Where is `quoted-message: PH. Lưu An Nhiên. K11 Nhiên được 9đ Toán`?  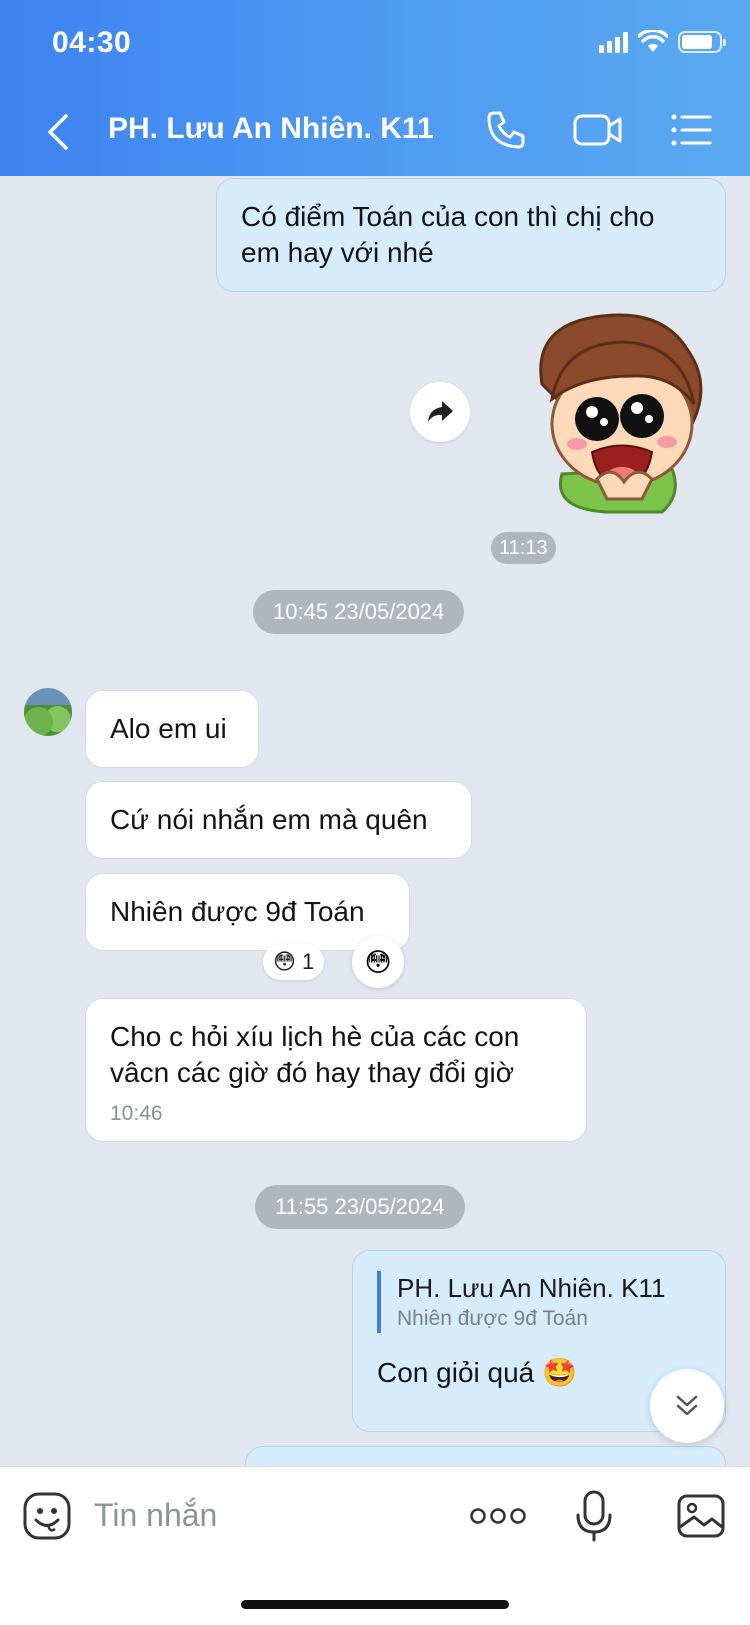 quoted-message: PH. Lưu An Nhiên. K11 Nhiên được 9đ Toán is located at coordinates (539, 1302).